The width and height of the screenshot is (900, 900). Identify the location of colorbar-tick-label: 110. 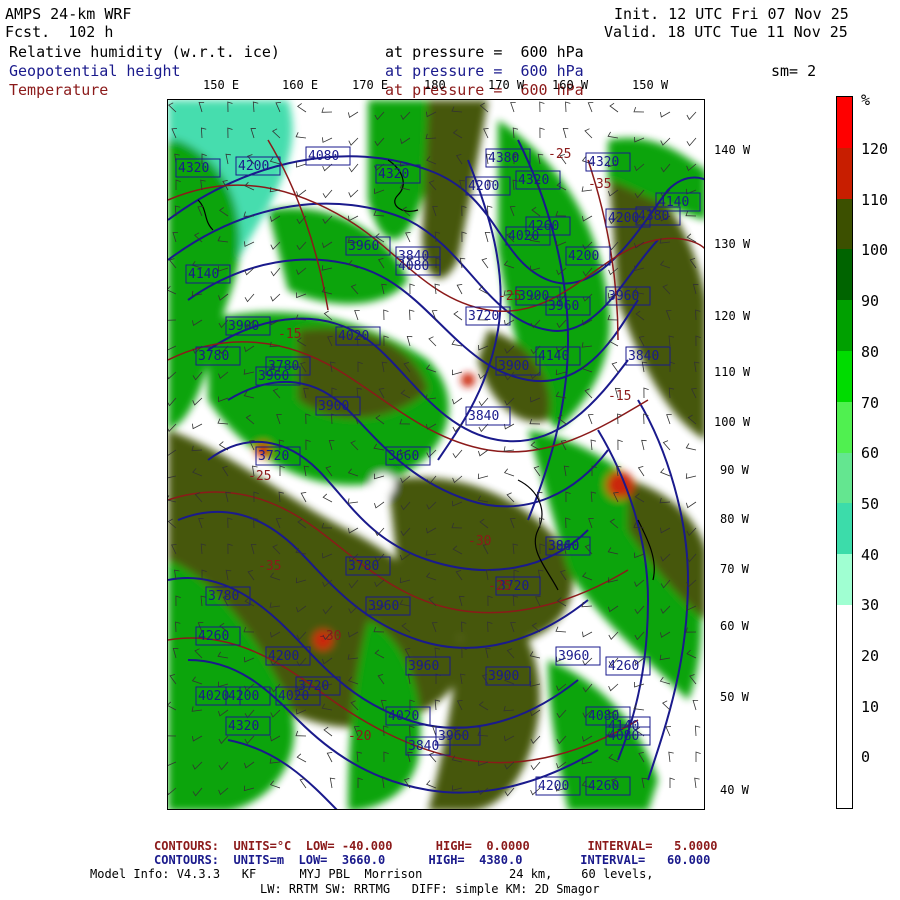
(875, 199).